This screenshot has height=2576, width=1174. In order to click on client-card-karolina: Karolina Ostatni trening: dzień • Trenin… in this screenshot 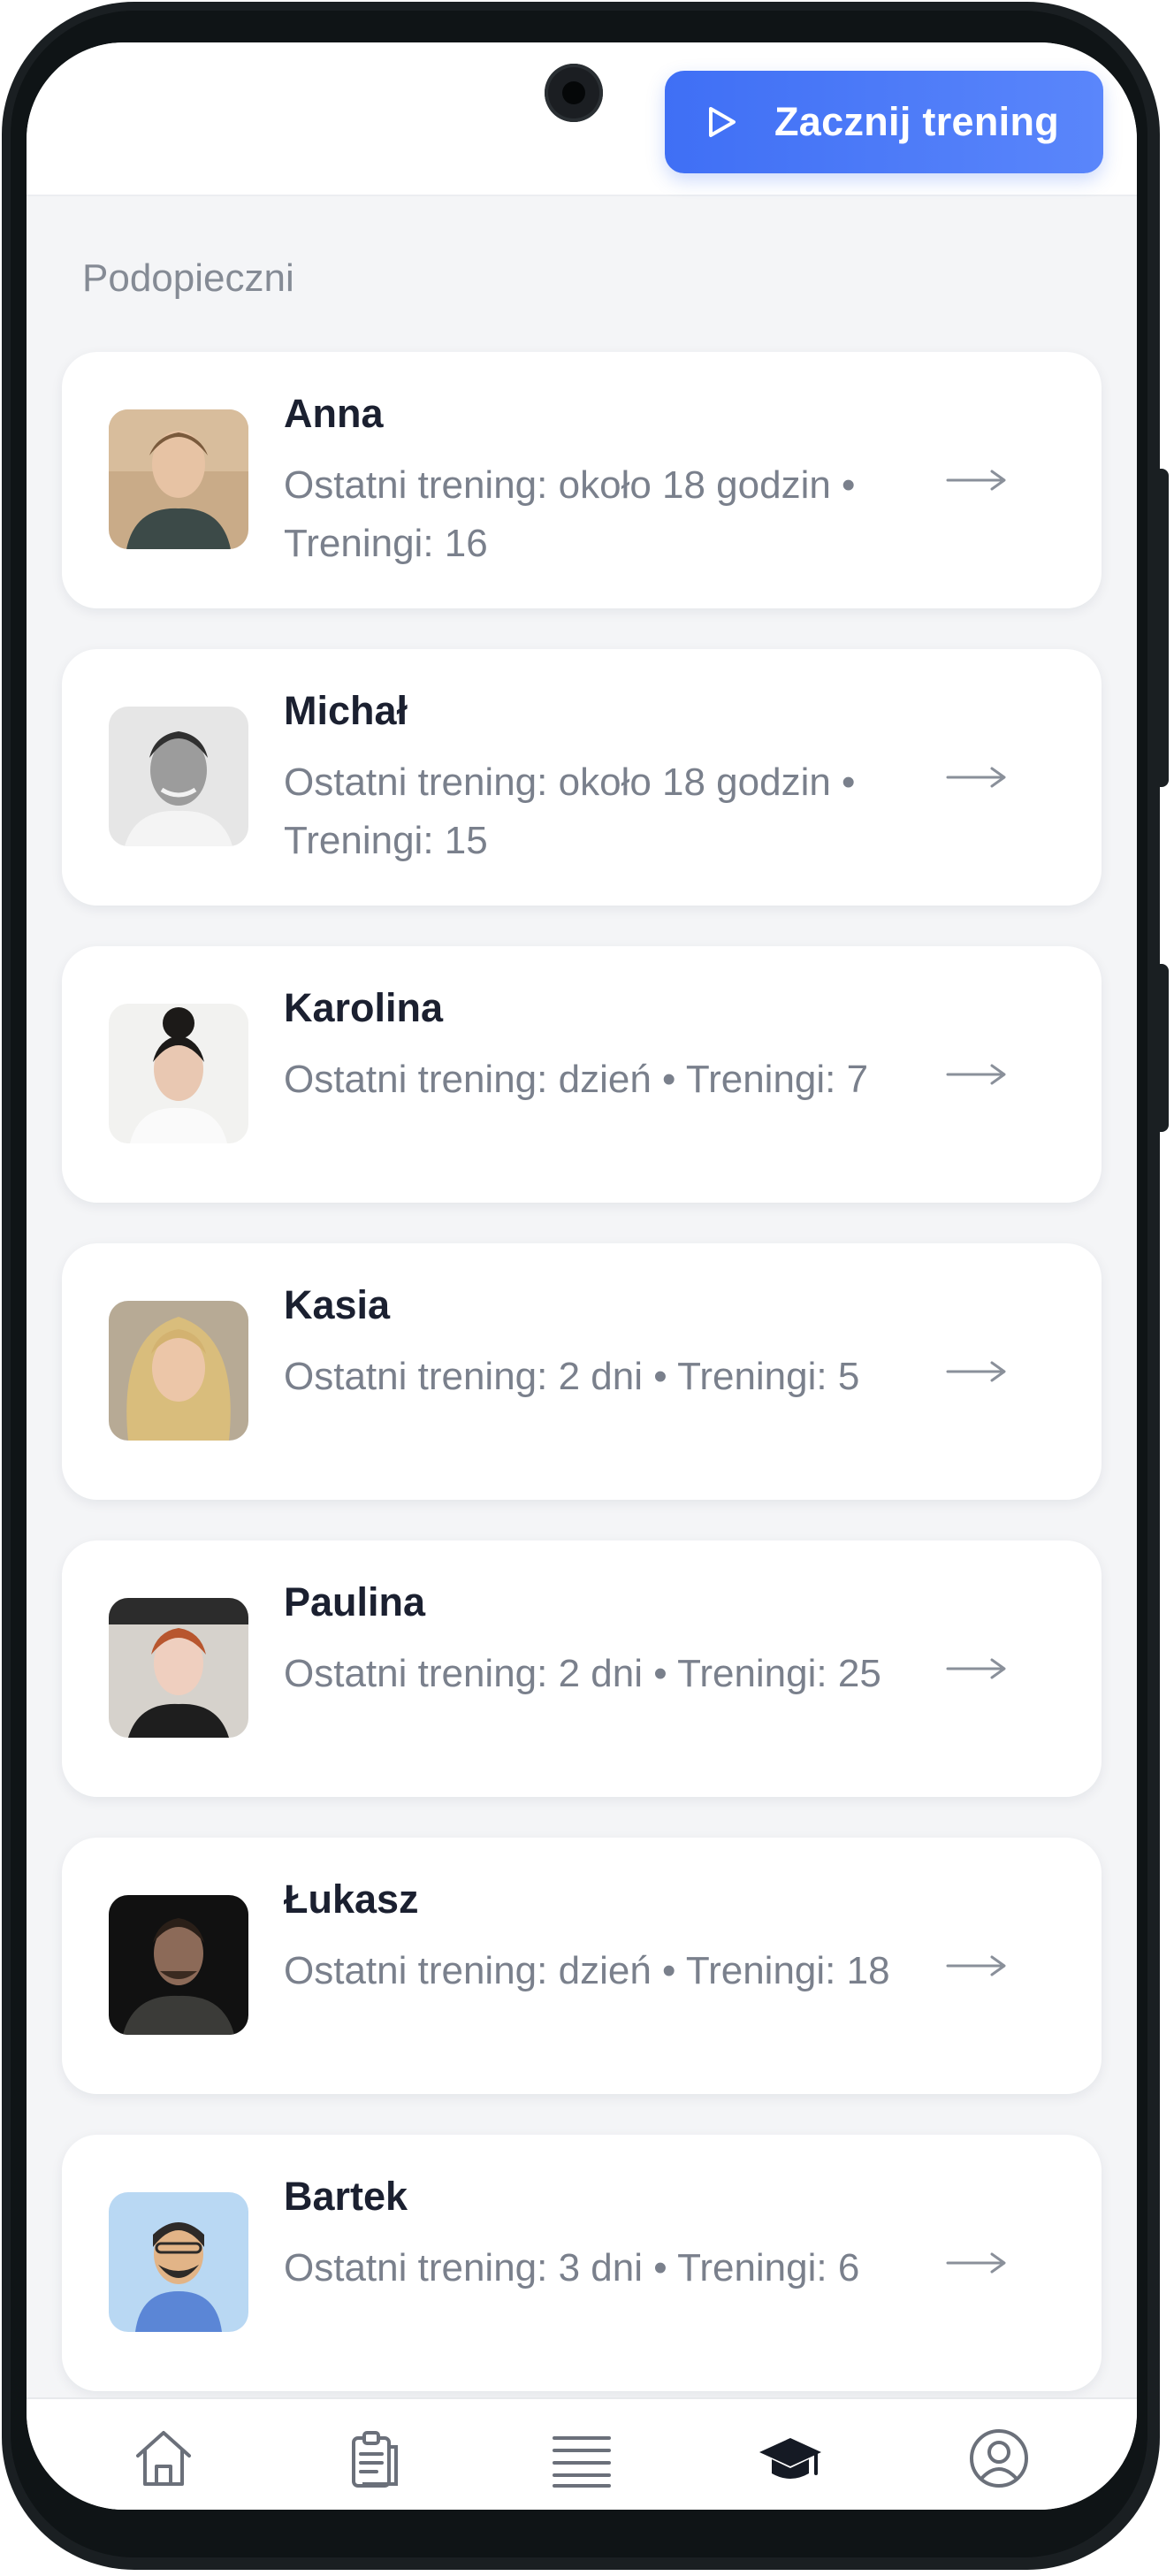, I will do `click(582, 1075)`.